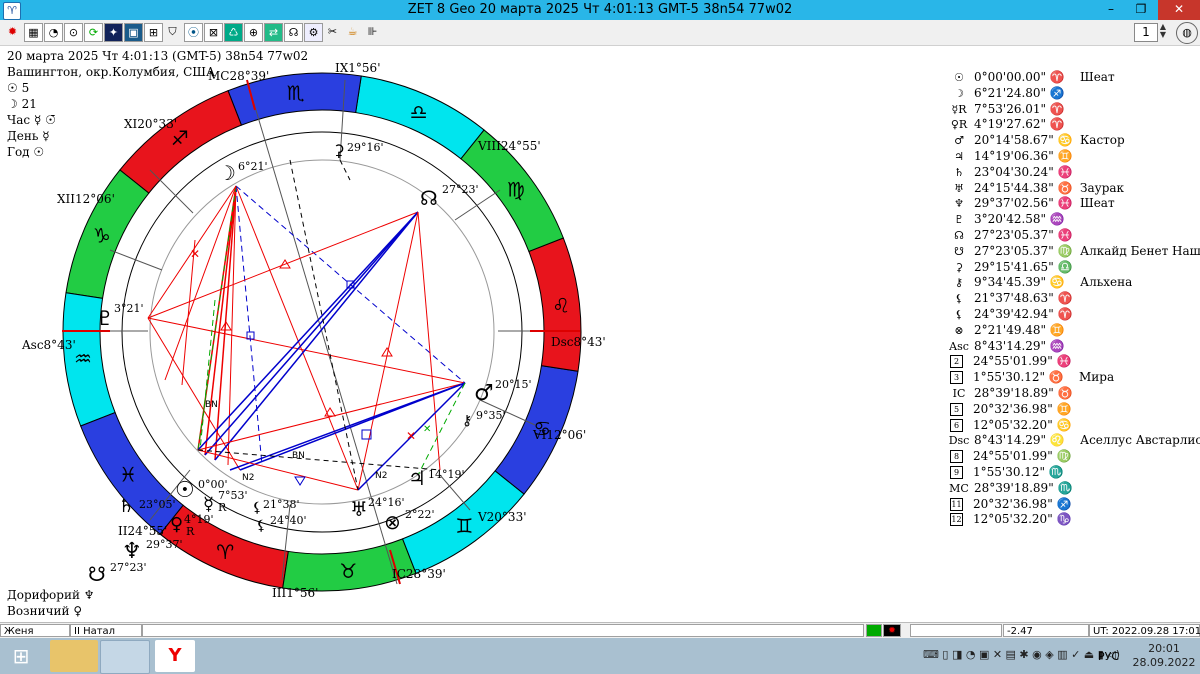 This screenshot has width=1200, height=674. I want to click on planet-table-row: ☽ 6°21'24.80" ♐, so click(1072, 94).